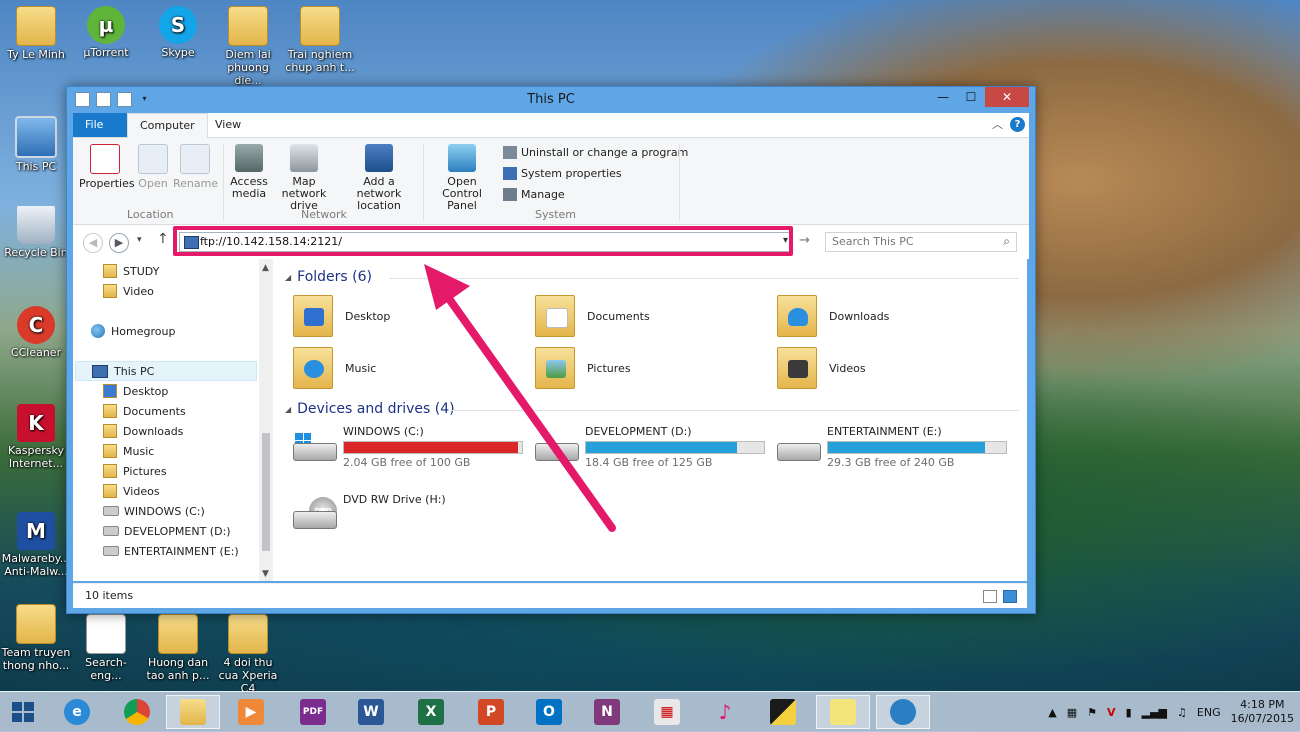 The height and width of the screenshot is (732, 1300). Describe the element at coordinates (1052, 712) in the screenshot. I see `show-hidden-icons-icon: ▲` at that location.